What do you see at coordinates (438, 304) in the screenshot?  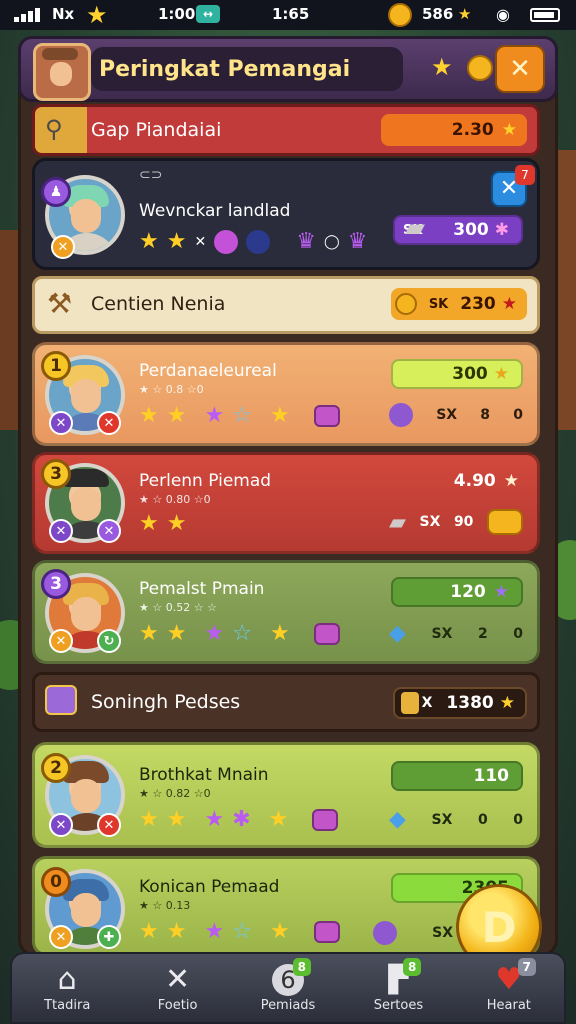 I see `section-stat-label: SK` at bounding box center [438, 304].